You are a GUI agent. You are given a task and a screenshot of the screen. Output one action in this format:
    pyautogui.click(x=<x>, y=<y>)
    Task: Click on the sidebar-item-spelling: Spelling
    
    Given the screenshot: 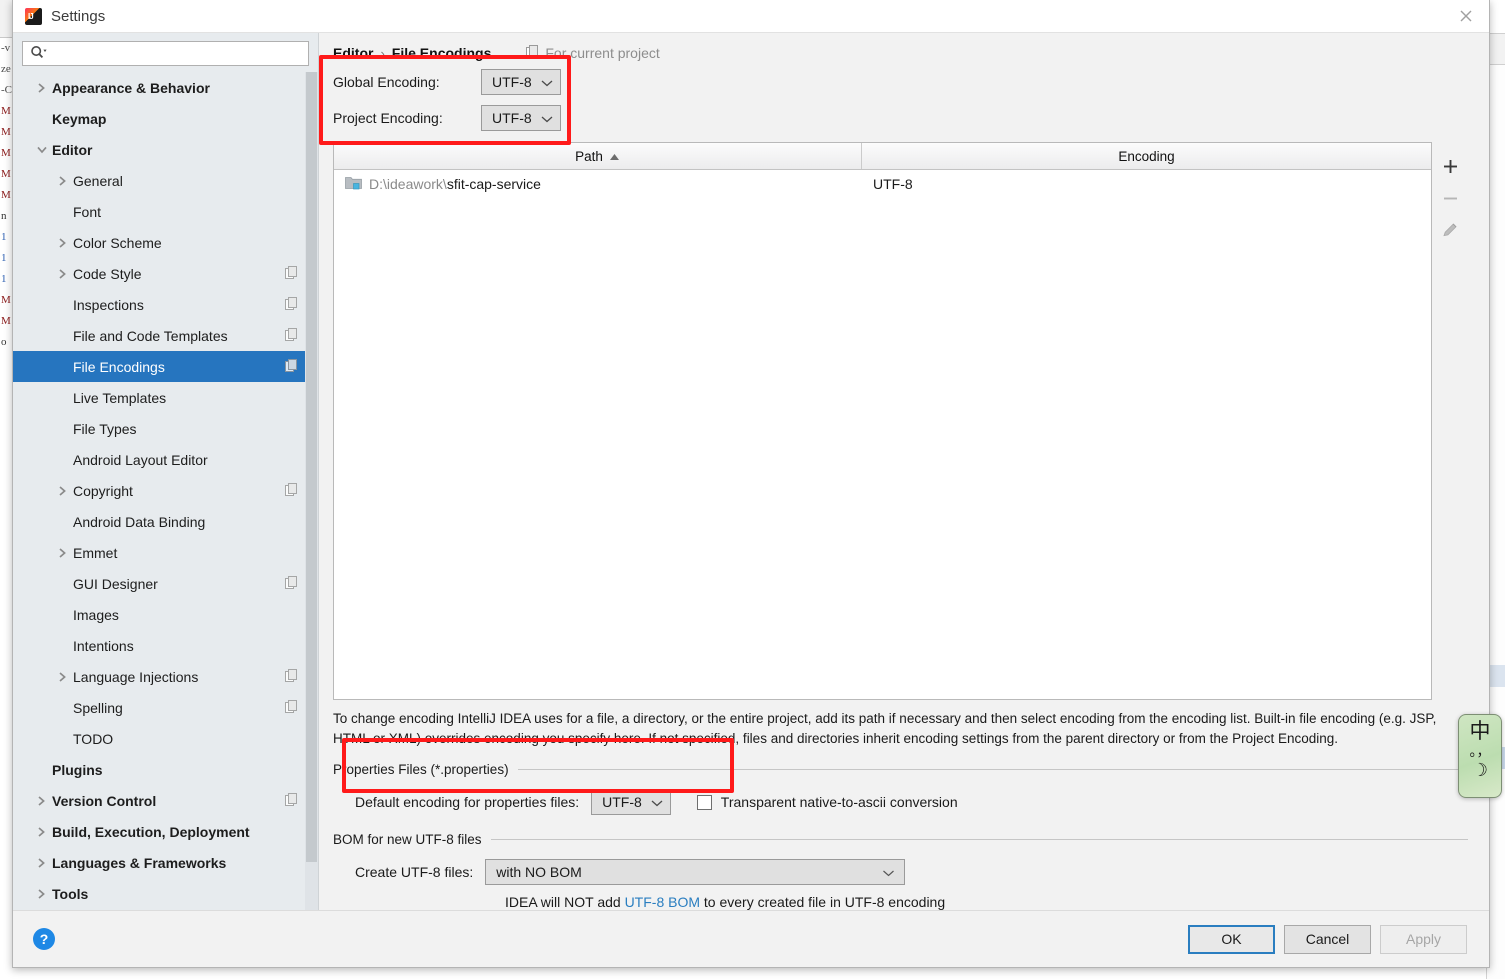 What is the action you would take?
    pyautogui.click(x=165, y=707)
    